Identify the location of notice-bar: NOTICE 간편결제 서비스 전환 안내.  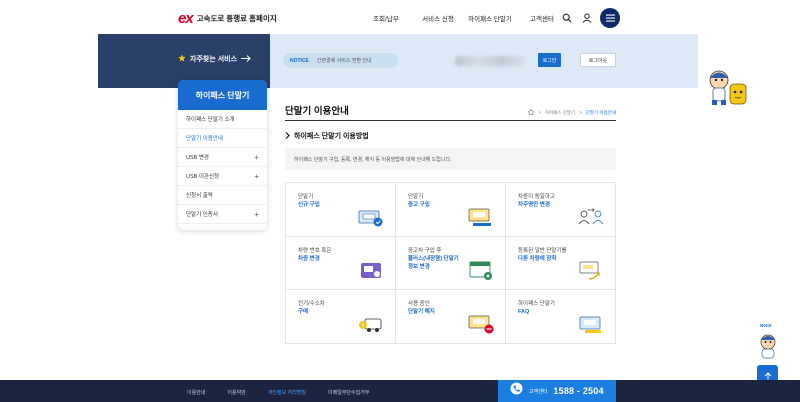
(340, 60).